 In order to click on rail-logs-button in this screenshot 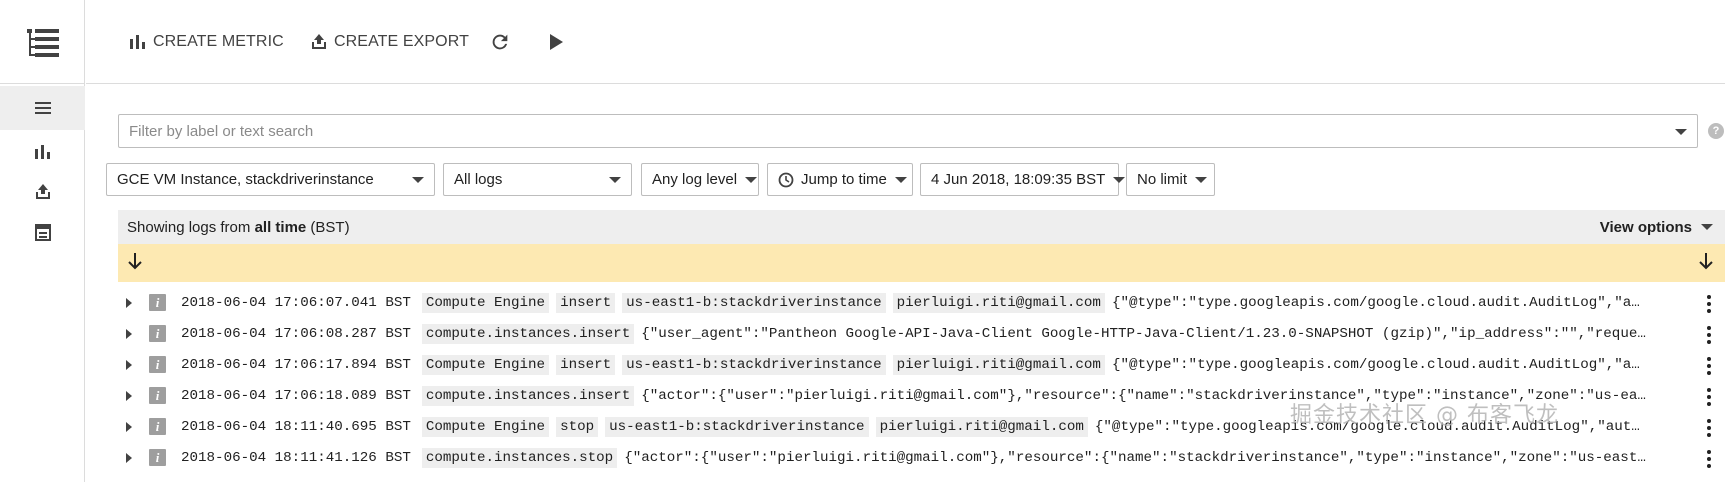, I will do `click(42, 108)`.